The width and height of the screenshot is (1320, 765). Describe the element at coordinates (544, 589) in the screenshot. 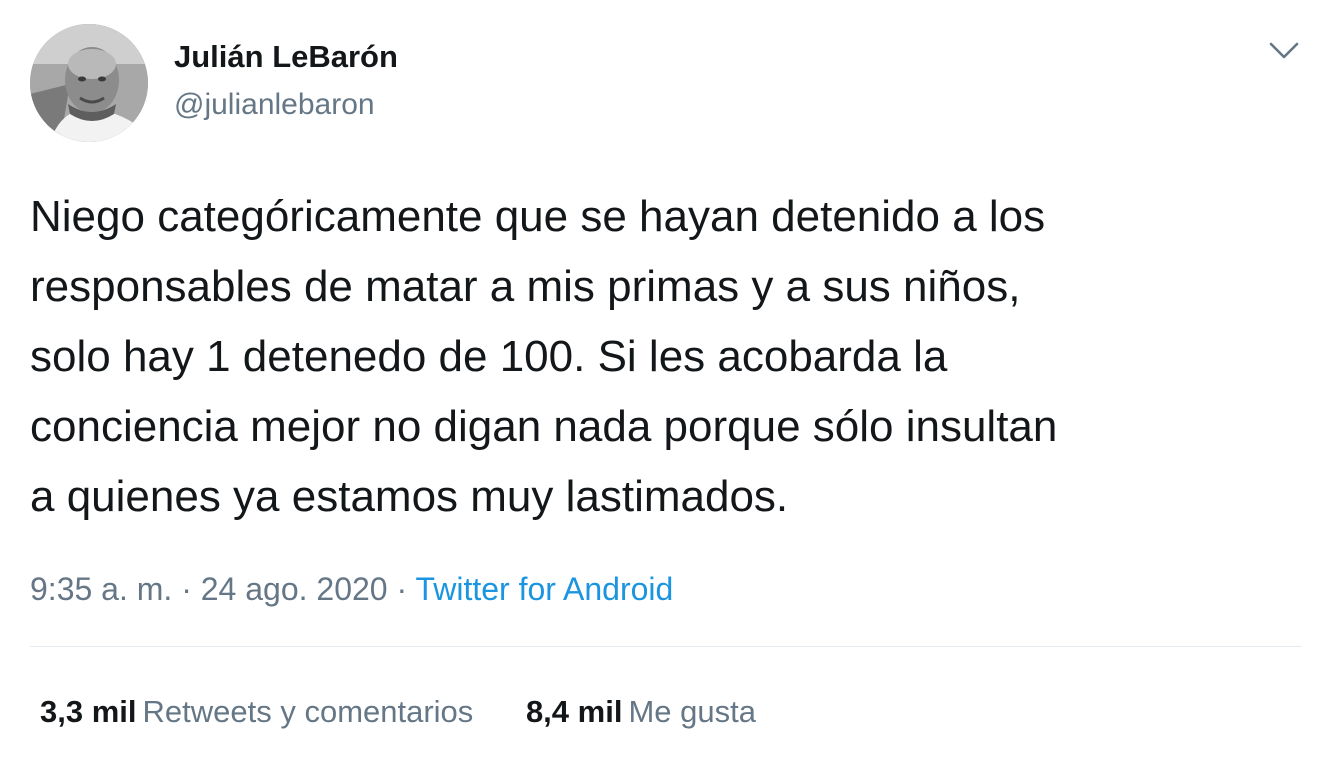

I see `tweet-source-link: Twitter for Android` at that location.